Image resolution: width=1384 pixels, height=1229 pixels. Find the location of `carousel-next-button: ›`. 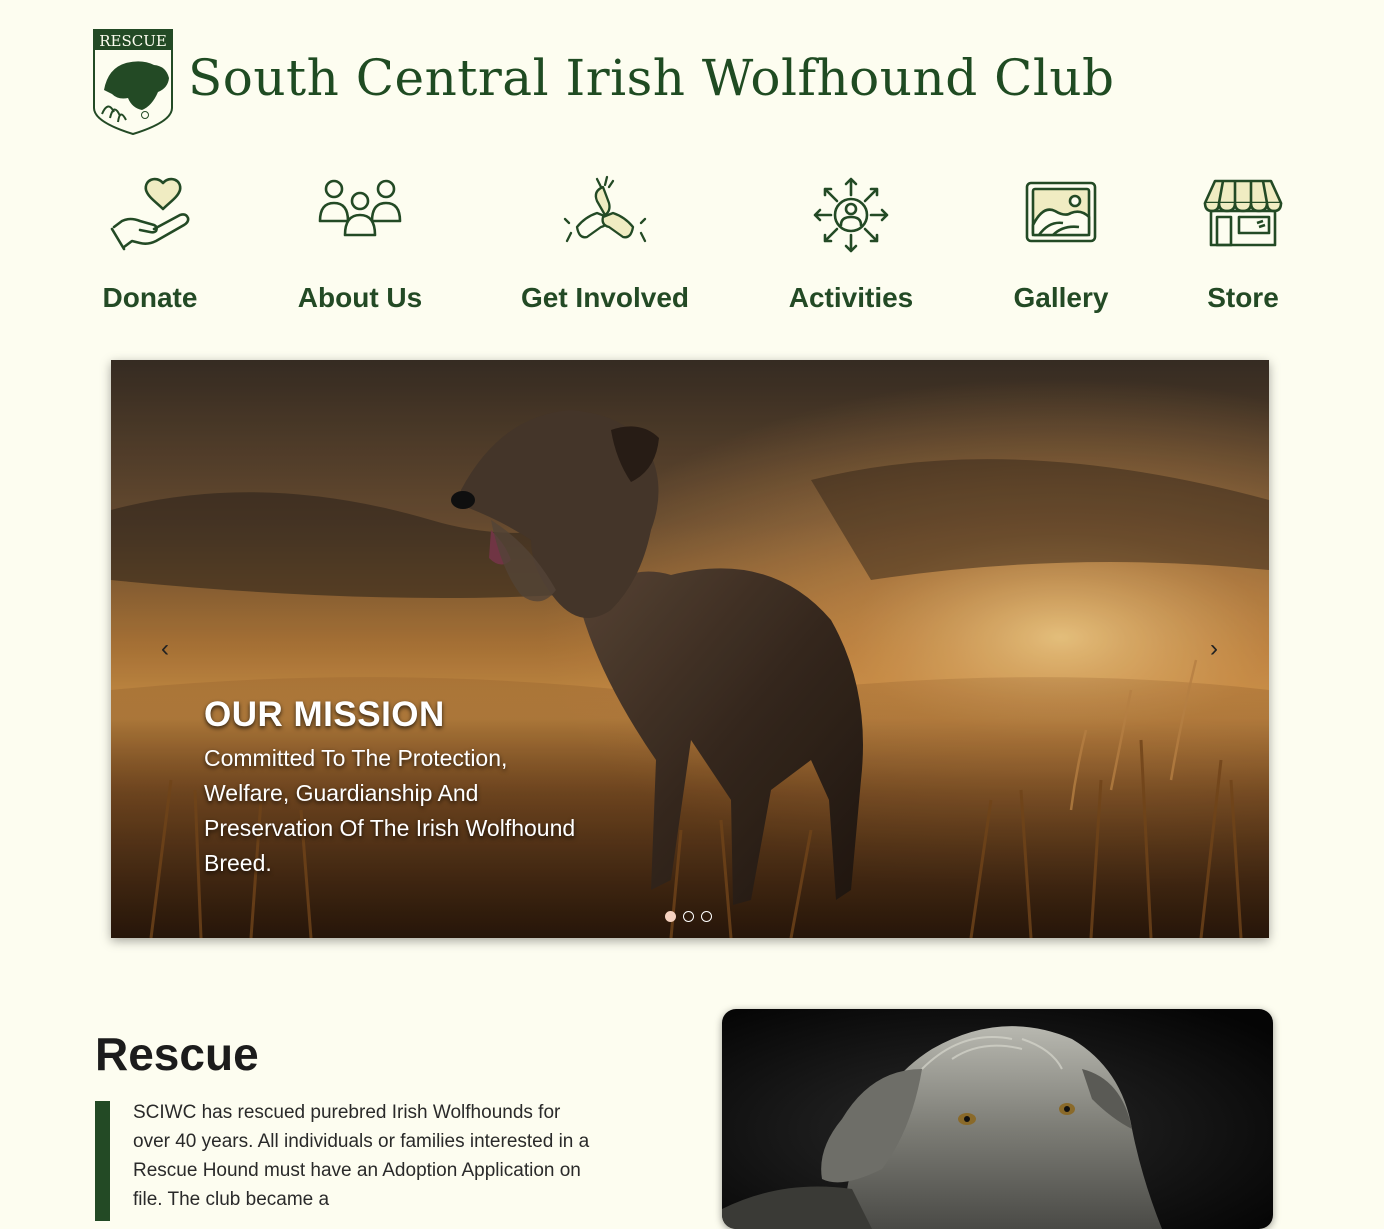

carousel-next-button: › is located at coordinates (1214, 649).